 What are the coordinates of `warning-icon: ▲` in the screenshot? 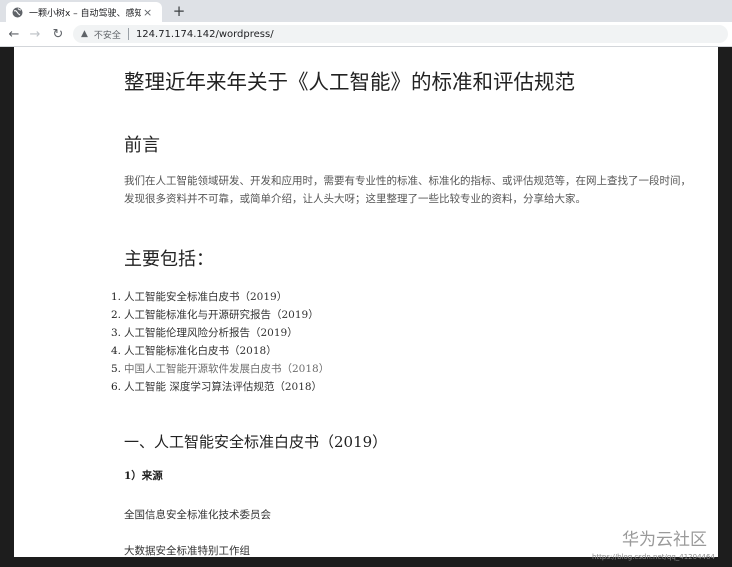 It's located at (84, 34).